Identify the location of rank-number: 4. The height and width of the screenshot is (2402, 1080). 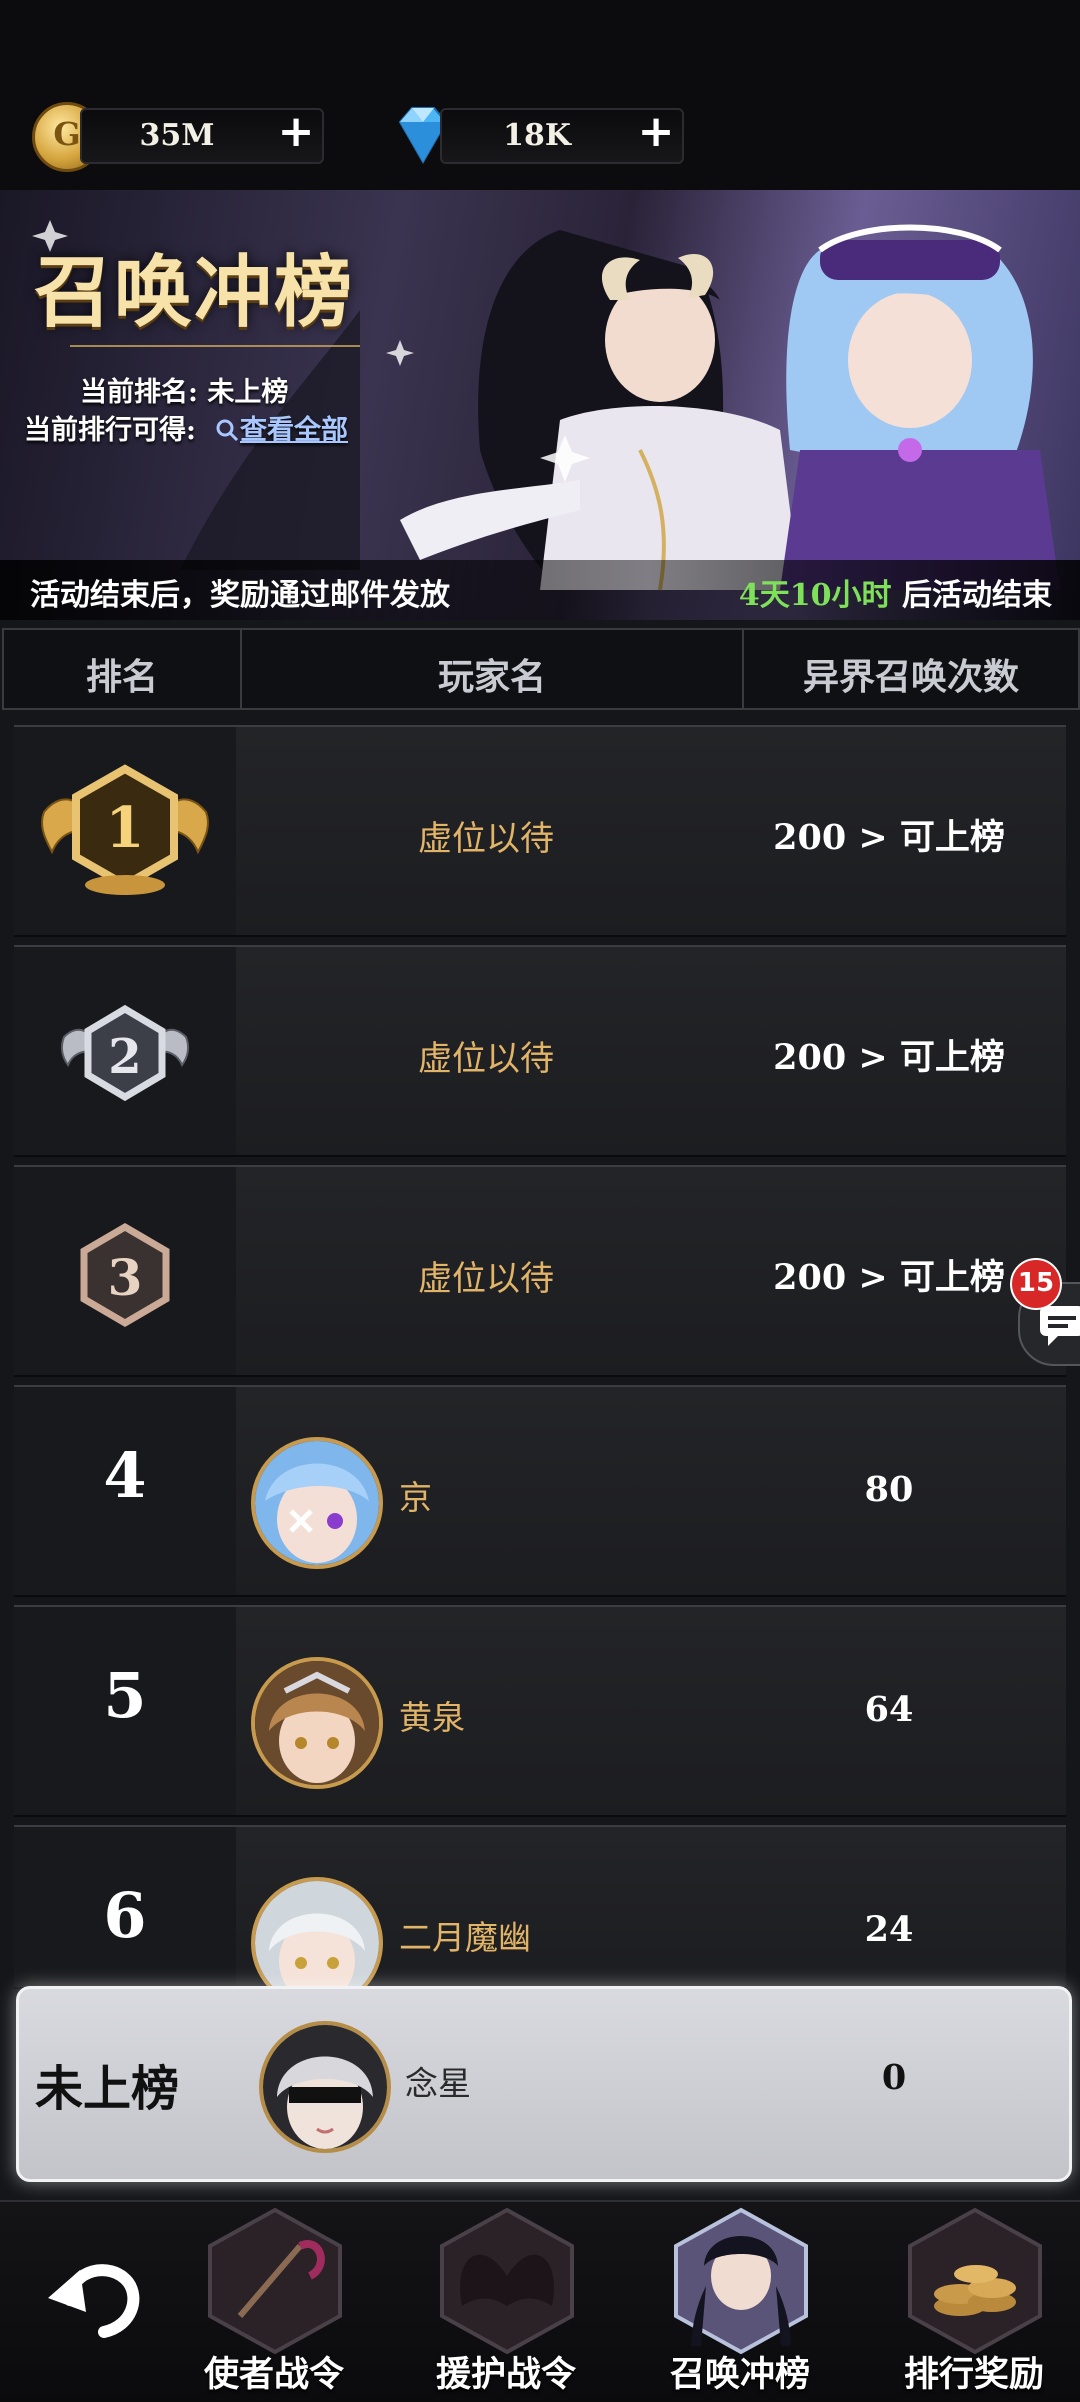
(125, 1475).